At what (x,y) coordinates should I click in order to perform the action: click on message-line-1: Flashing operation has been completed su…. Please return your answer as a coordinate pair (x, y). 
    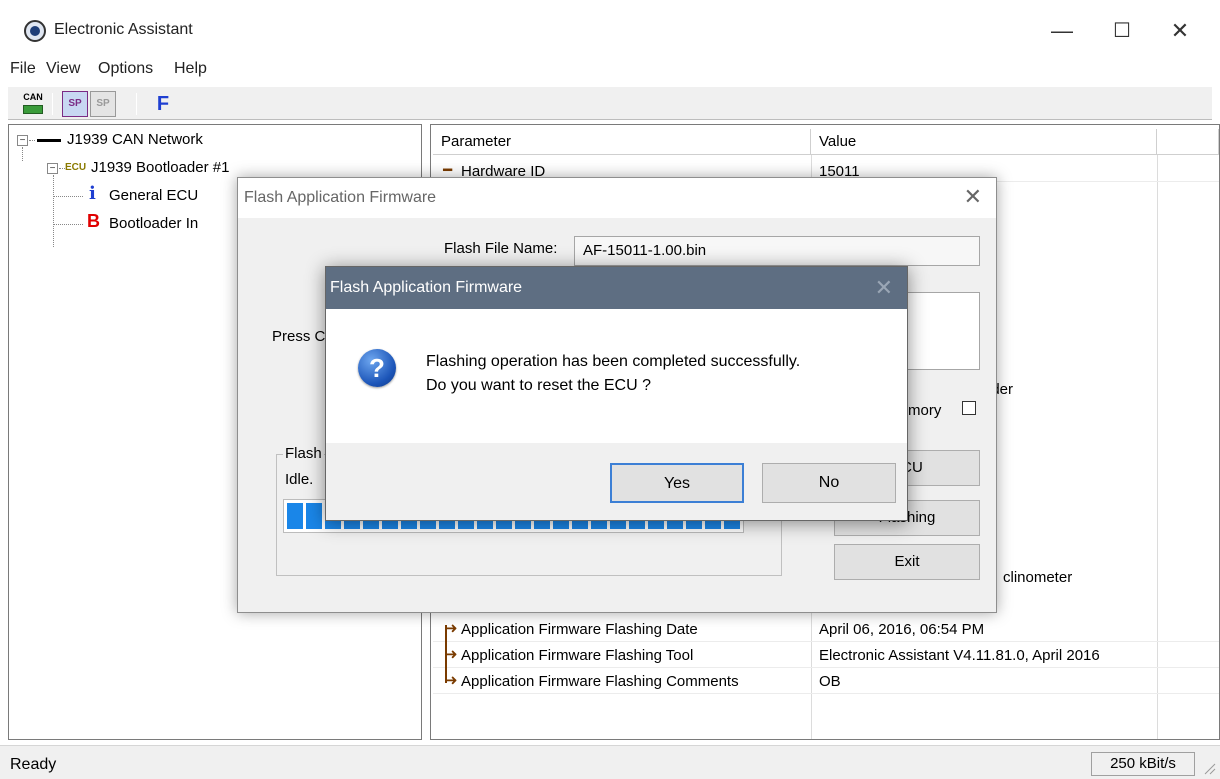
    Looking at the image, I should click on (613, 361).